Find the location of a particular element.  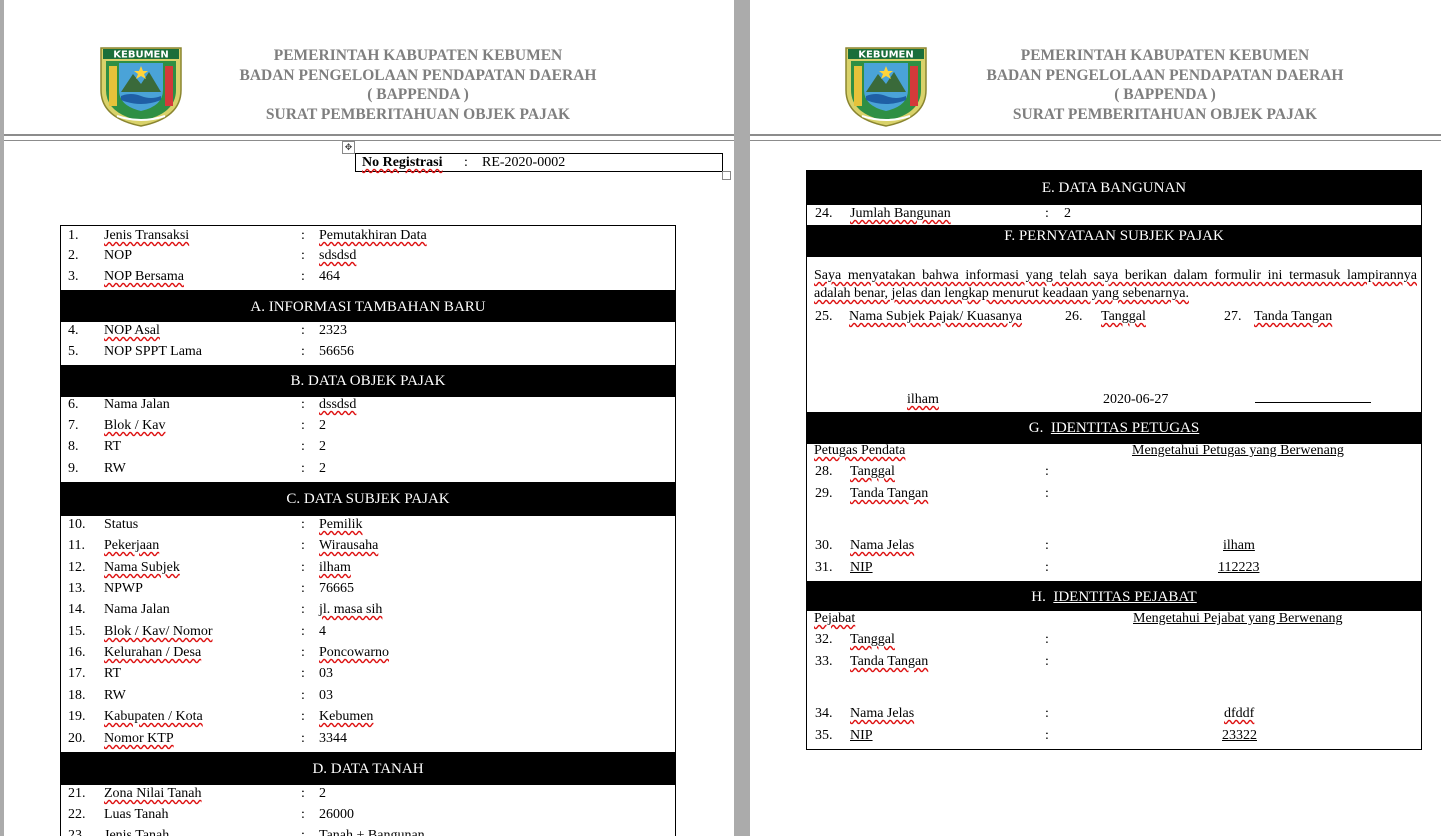

header-line-1: PEMERINTAH KABUPATEN KEBUMEN is located at coordinates (418, 55).